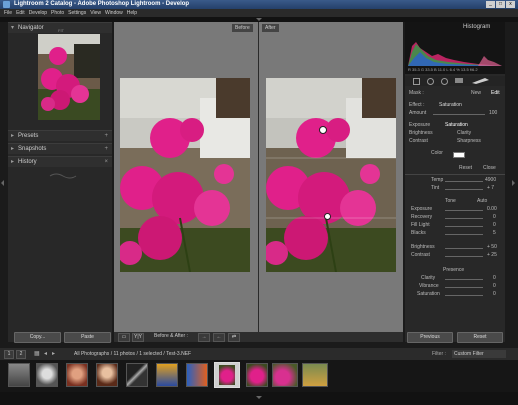  Describe the element at coordinates (185, 175) in the screenshot. I see `before-photo` at that location.